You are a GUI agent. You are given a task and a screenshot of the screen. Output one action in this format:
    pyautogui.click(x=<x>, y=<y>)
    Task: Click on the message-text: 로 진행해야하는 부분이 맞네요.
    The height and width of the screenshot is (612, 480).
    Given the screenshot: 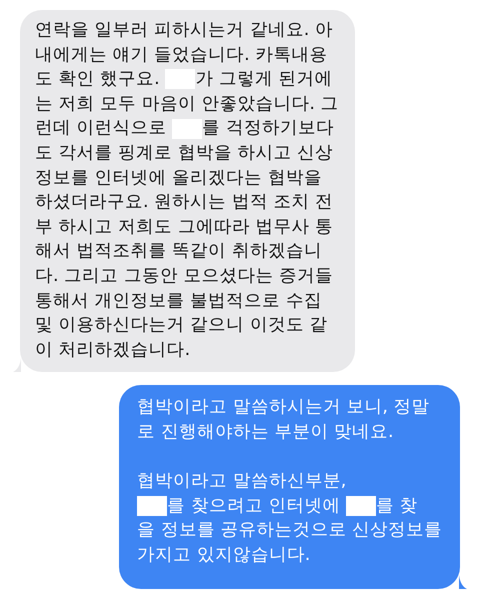 What is the action you would take?
    pyautogui.click(x=265, y=432)
    